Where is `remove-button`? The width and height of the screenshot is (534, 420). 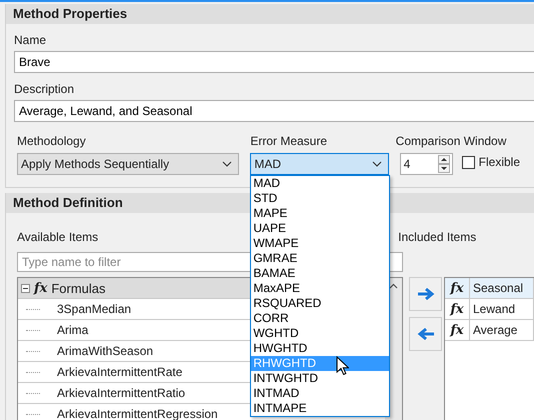
remove-button is located at coordinates (425, 334).